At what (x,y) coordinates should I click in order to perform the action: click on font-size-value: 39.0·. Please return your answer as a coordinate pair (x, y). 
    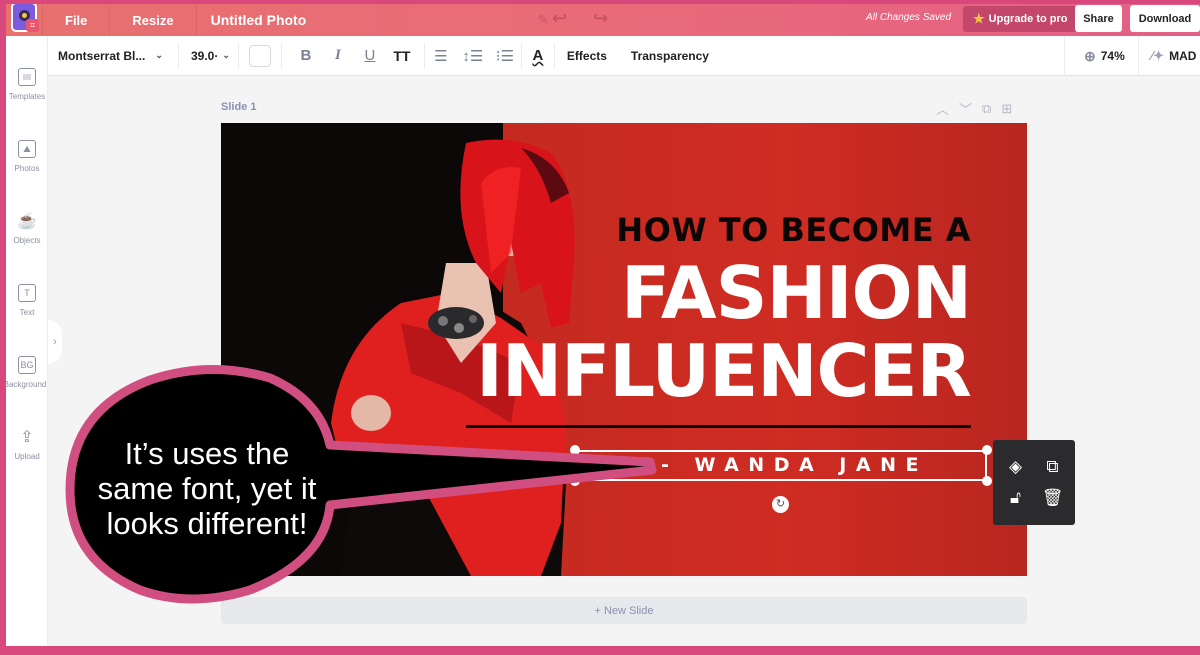
    Looking at the image, I should click on (205, 55).